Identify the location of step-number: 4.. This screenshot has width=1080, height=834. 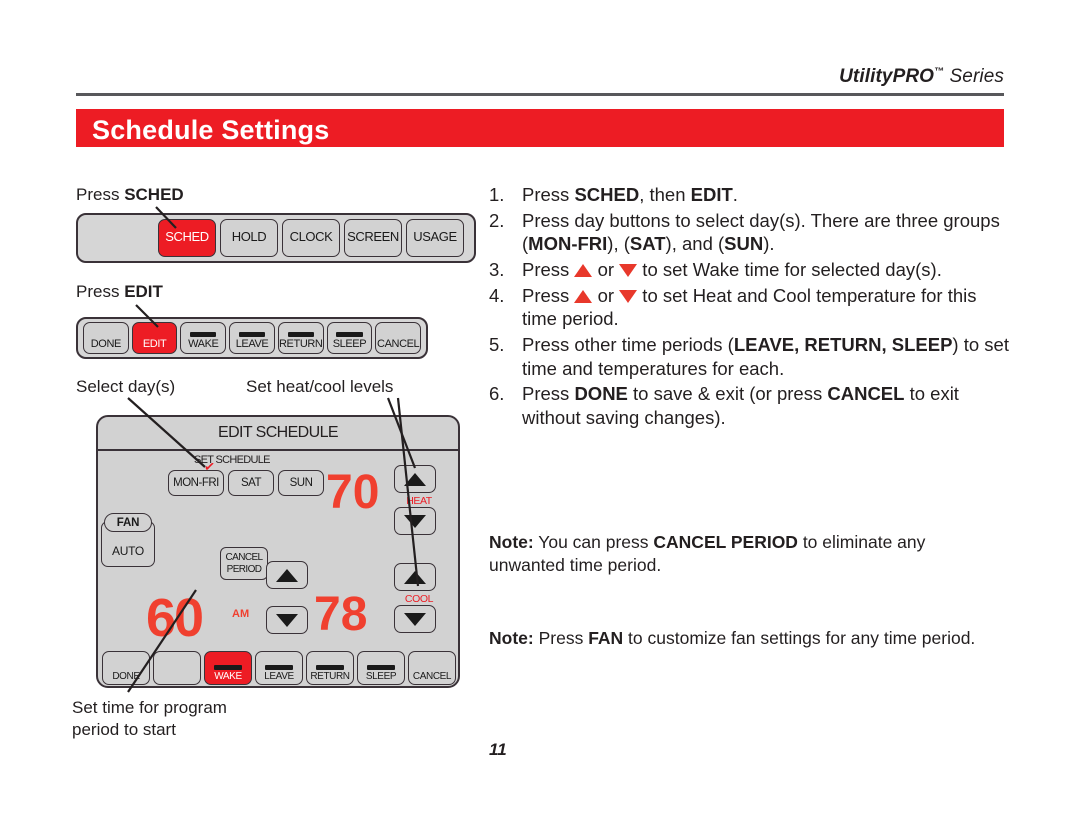
(497, 295).